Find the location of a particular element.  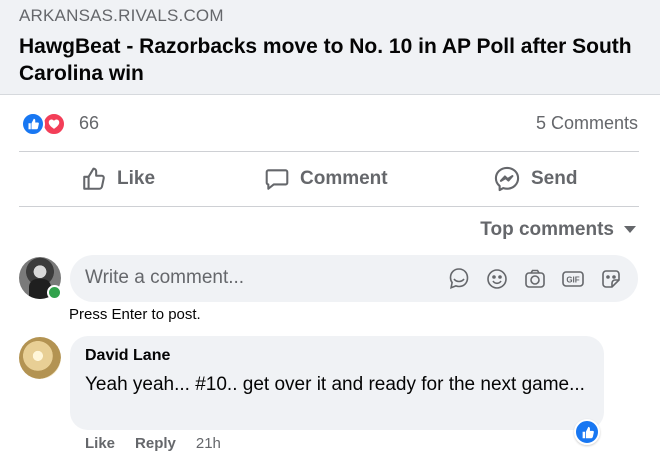

comment-timestamp: 21h is located at coordinates (208, 443).